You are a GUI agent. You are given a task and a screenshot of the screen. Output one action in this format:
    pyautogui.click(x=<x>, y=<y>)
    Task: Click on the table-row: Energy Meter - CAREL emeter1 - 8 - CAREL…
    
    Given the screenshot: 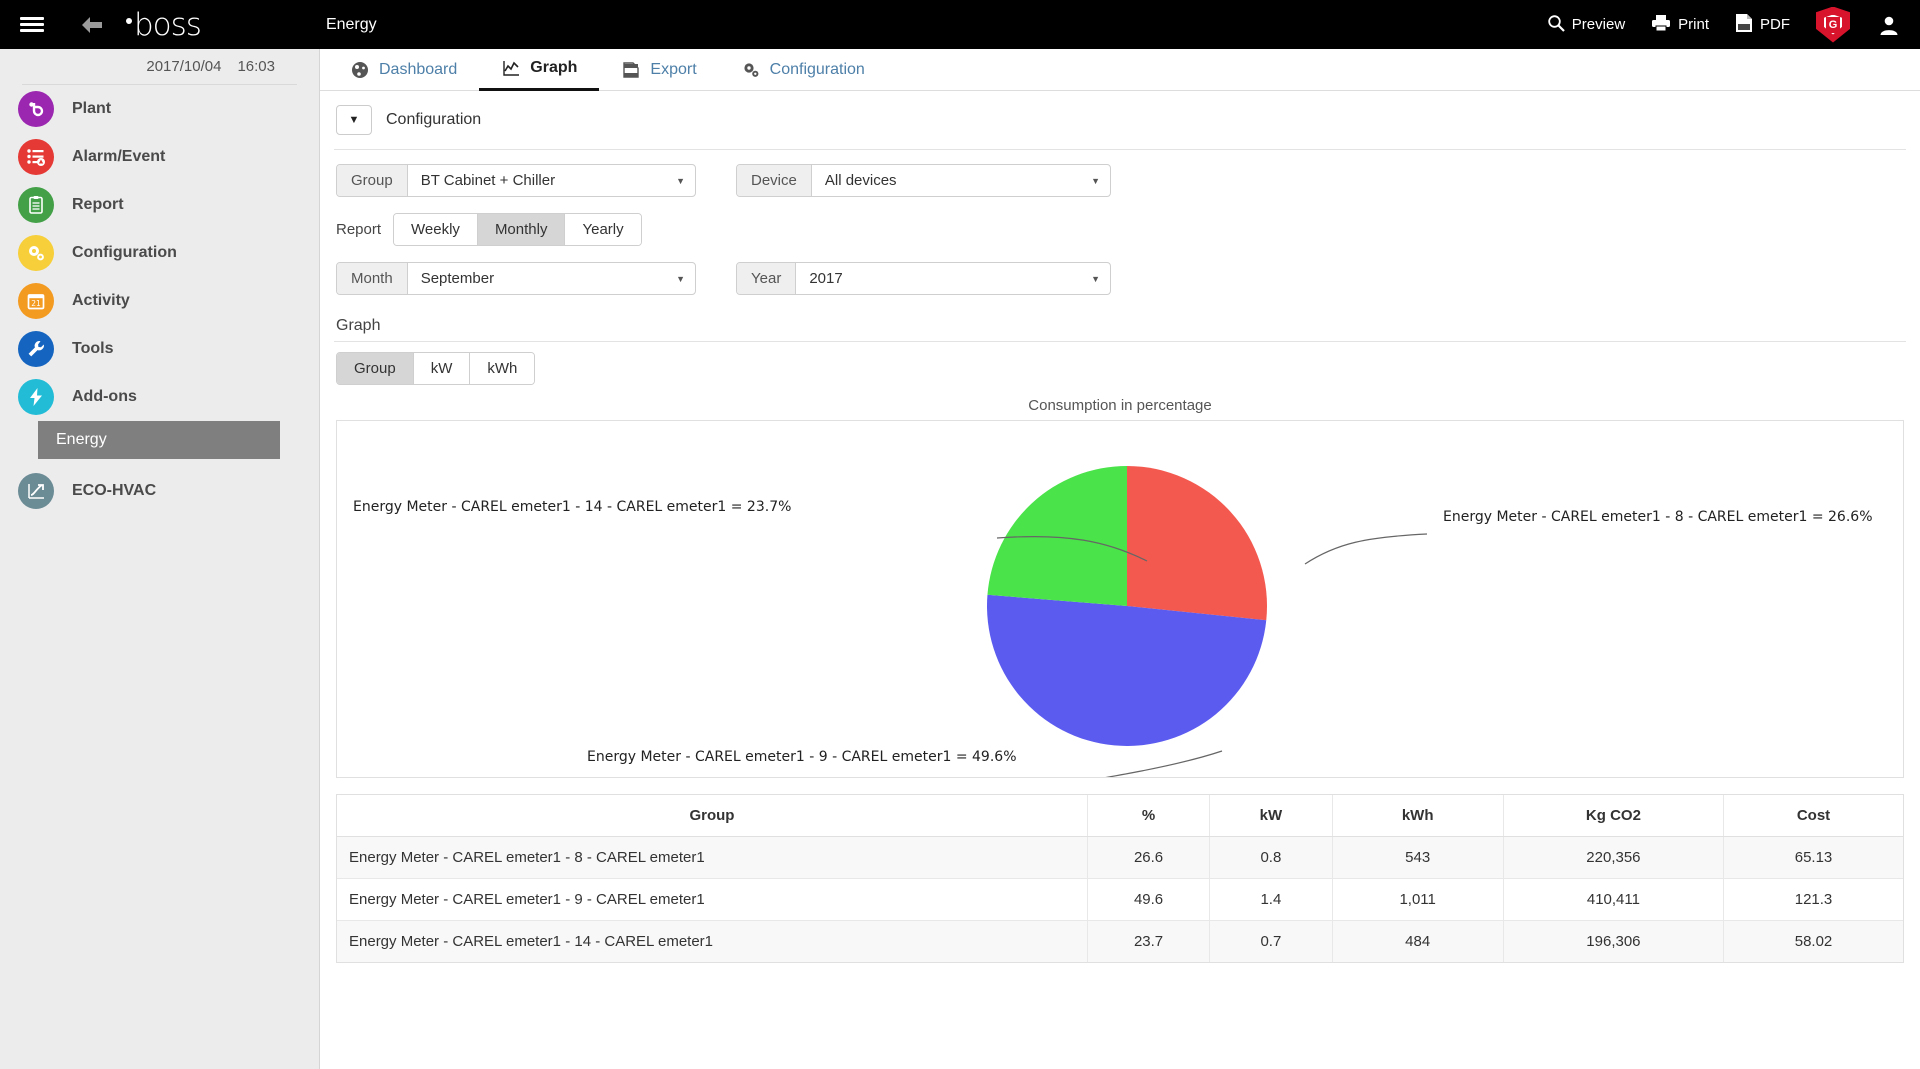 What is the action you would take?
    pyautogui.click(x=1120, y=857)
    